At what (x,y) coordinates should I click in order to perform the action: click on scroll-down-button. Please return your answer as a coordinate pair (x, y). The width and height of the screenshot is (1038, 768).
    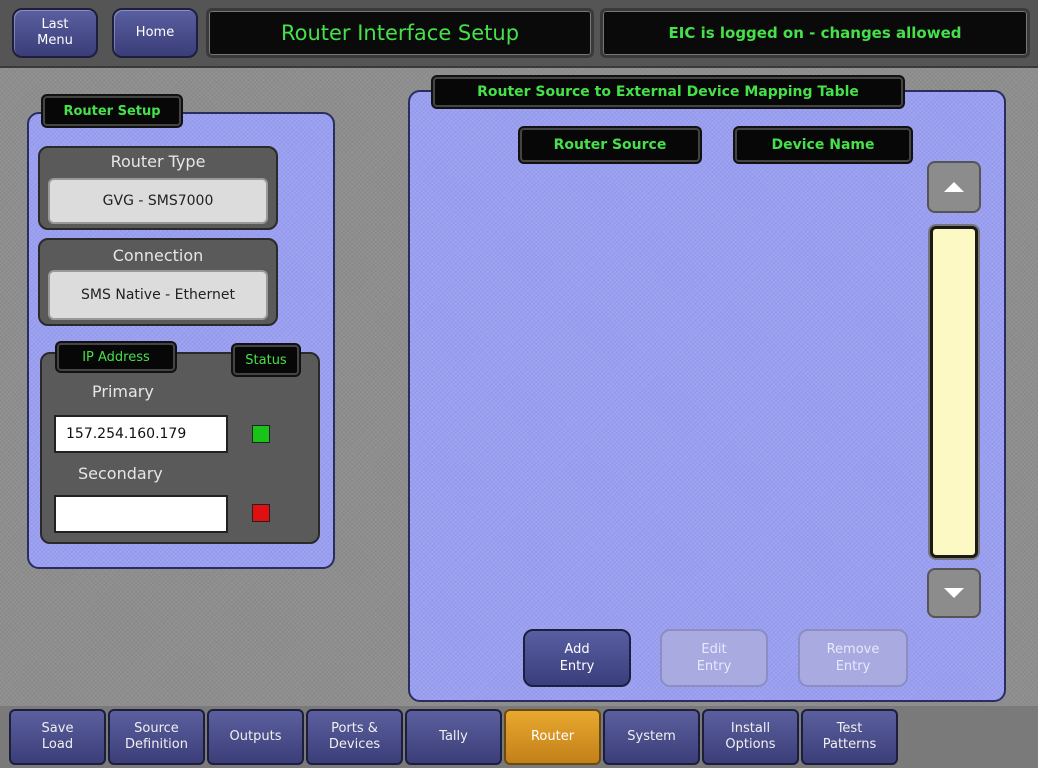
    Looking at the image, I should click on (954, 593).